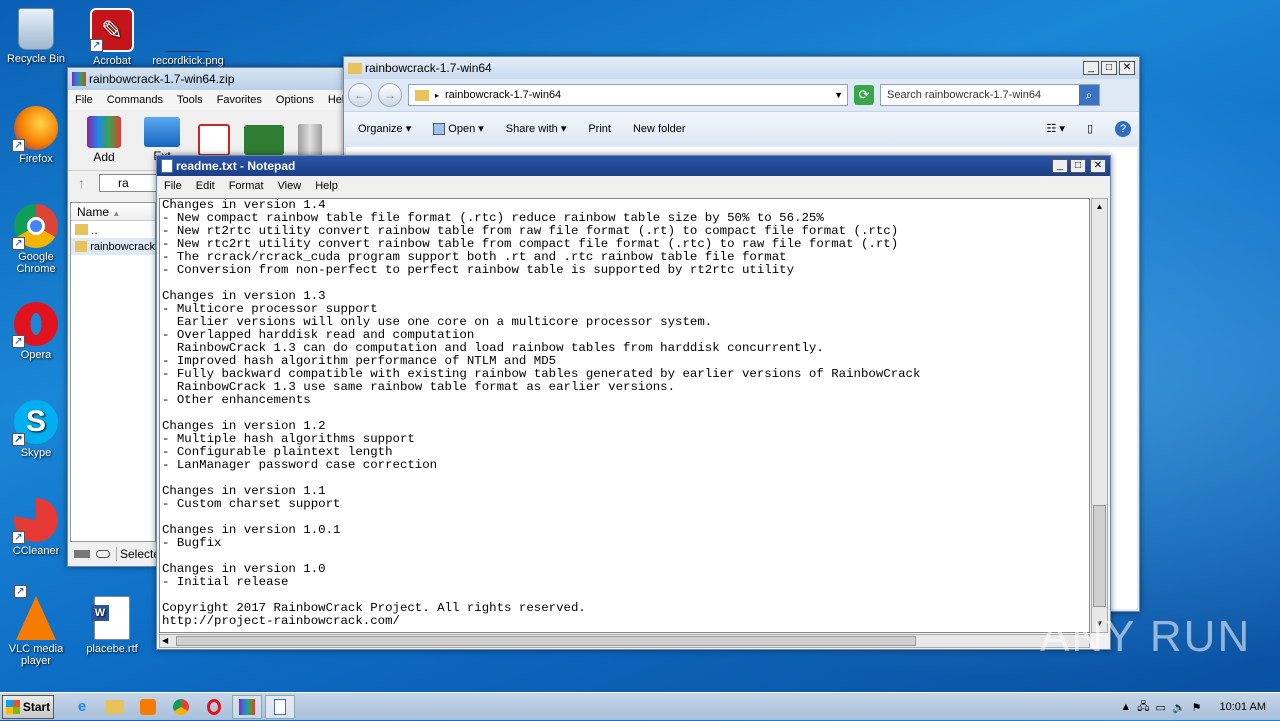 The image size is (1280, 721). I want to click on notepad-menu-format: Format, so click(246, 186).